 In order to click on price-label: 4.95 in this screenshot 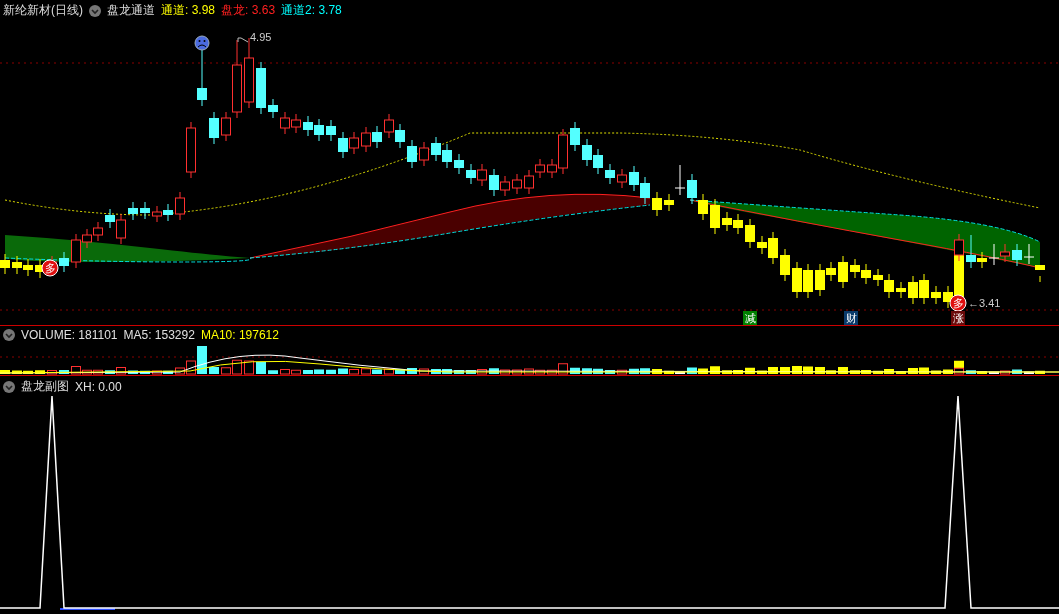, I will do `click(261, 37)`.